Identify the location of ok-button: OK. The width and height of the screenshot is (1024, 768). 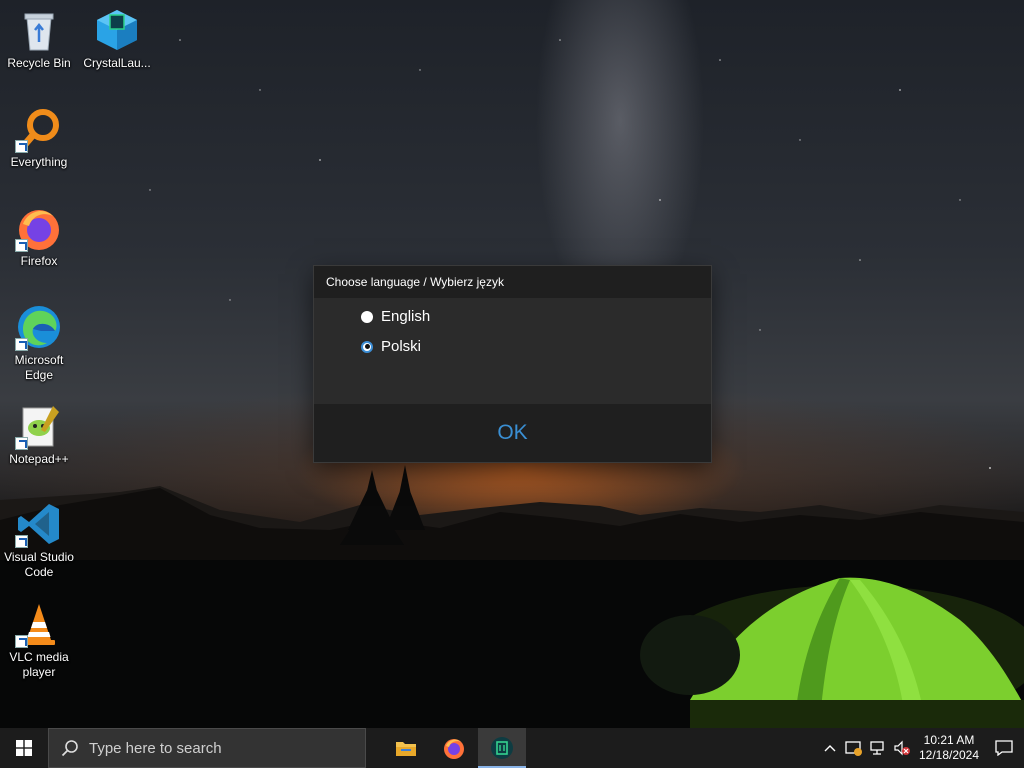
(512, 433).